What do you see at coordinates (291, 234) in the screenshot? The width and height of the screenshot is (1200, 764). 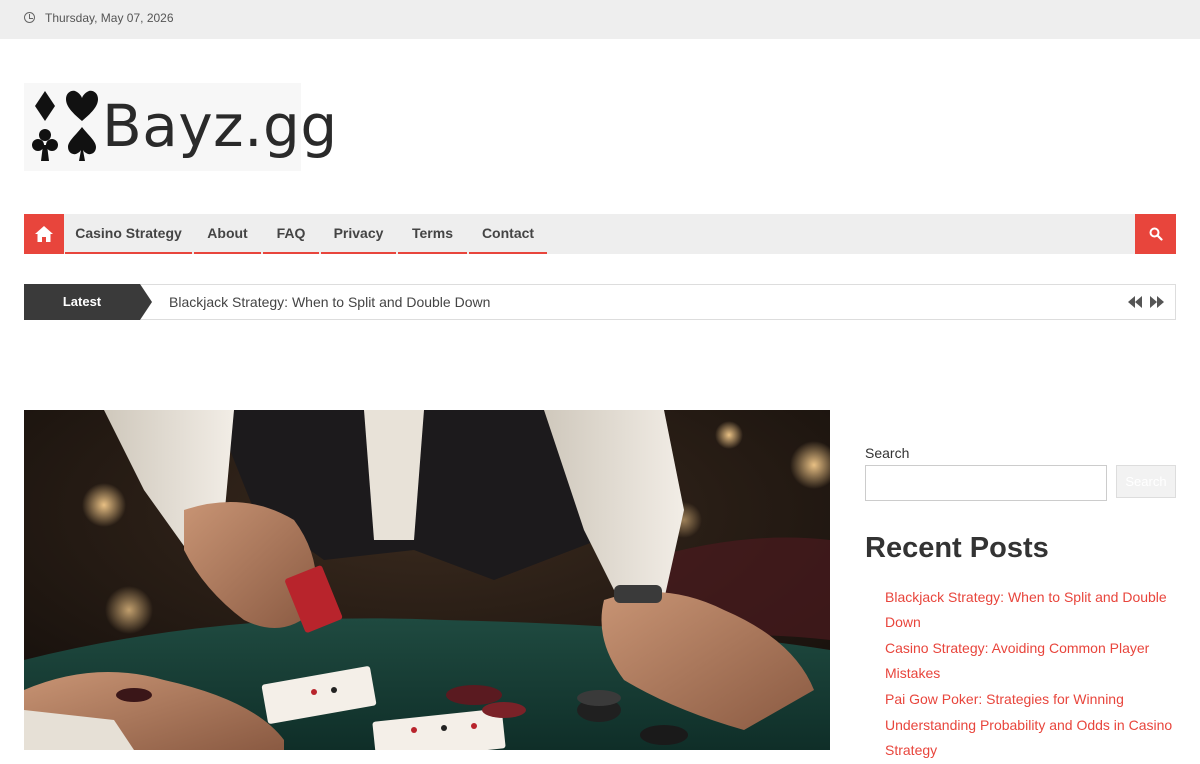 I see `nav-faq: FAQ` at bounding box center [291, 234].